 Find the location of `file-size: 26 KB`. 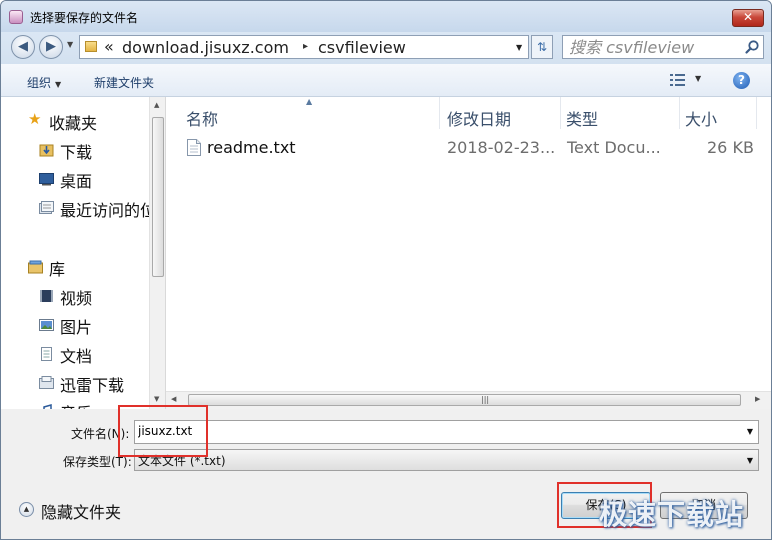

file-size: 26 KB is located at coordinates (730, 147).